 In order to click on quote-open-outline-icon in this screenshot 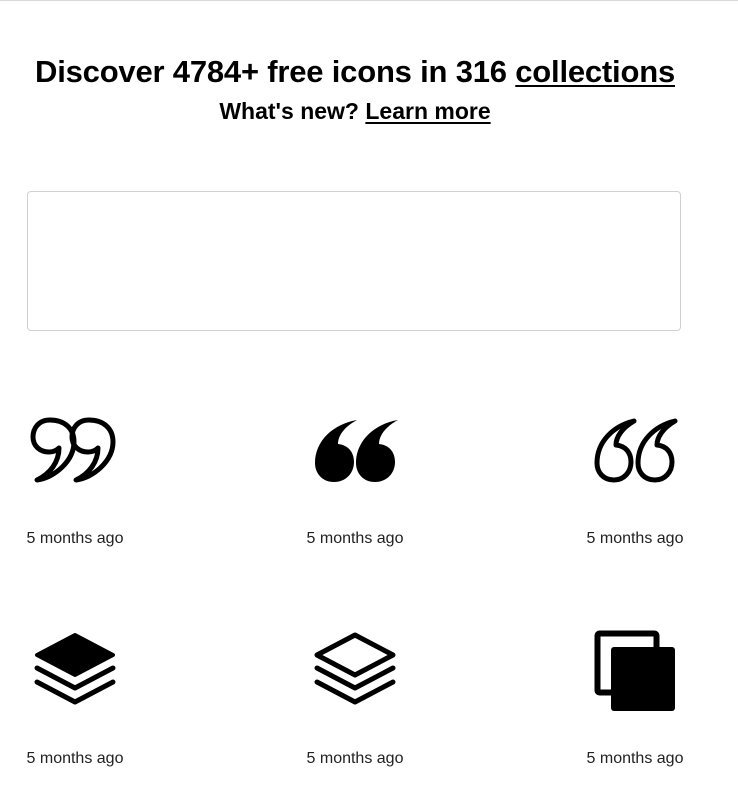, I will do `click(636, 450)`.